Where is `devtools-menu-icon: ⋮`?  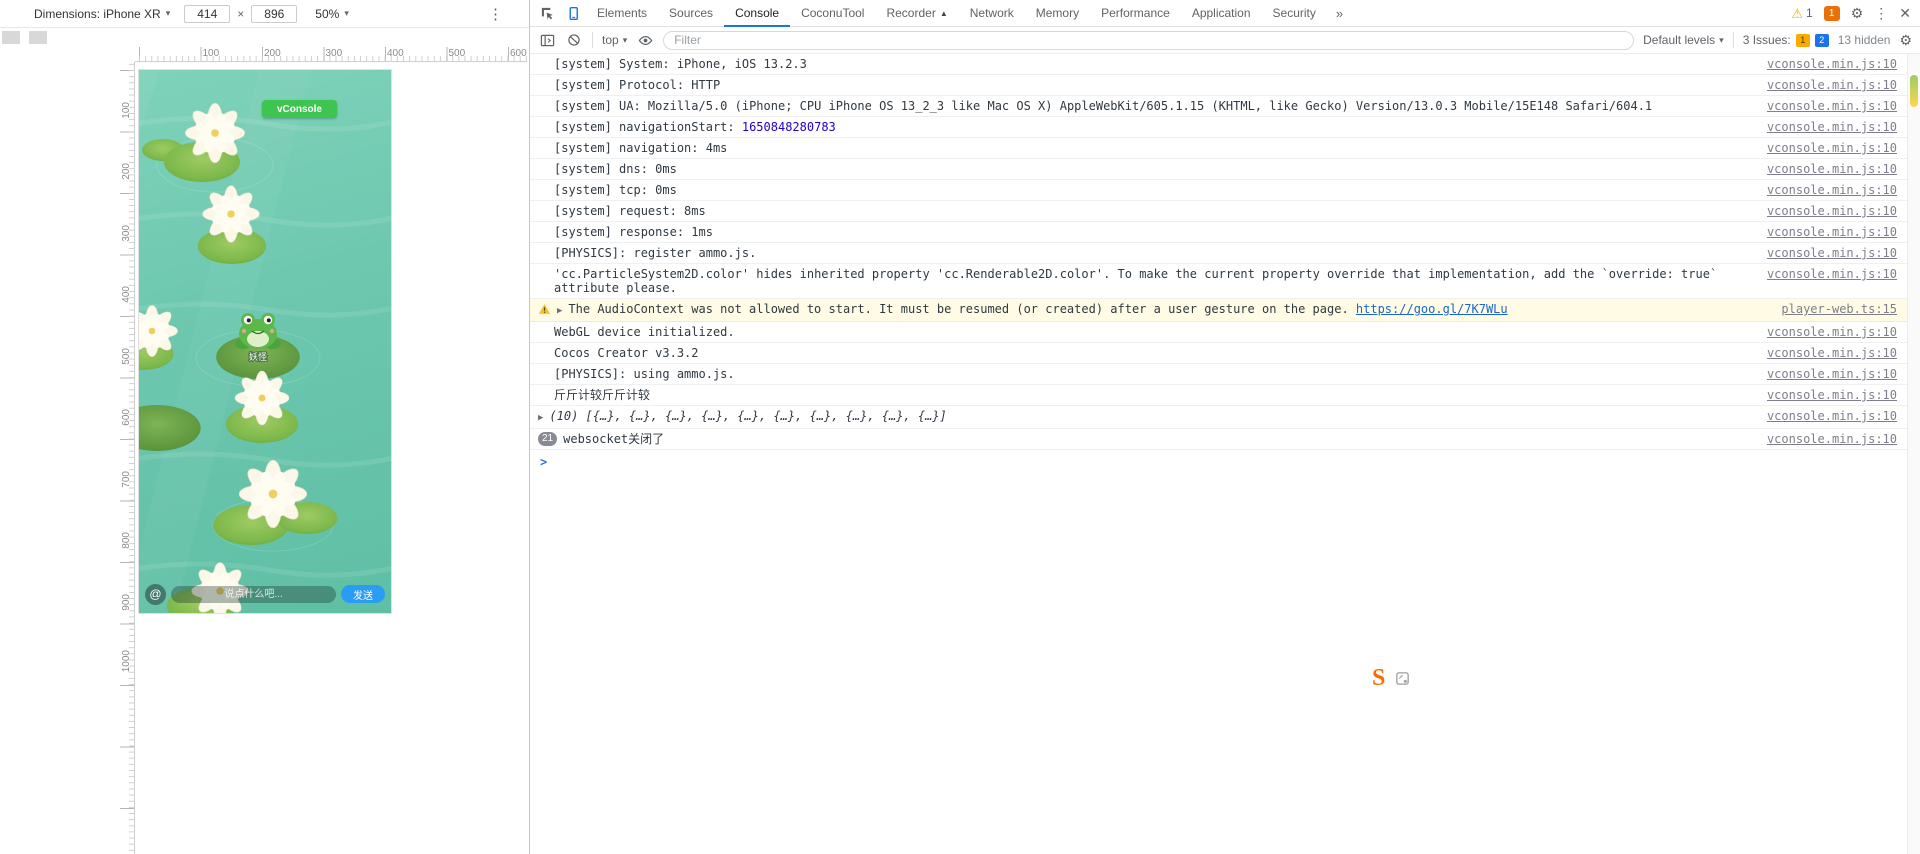
devtools-menu-icon: ⋮ is located at coordinates (1881, 13).